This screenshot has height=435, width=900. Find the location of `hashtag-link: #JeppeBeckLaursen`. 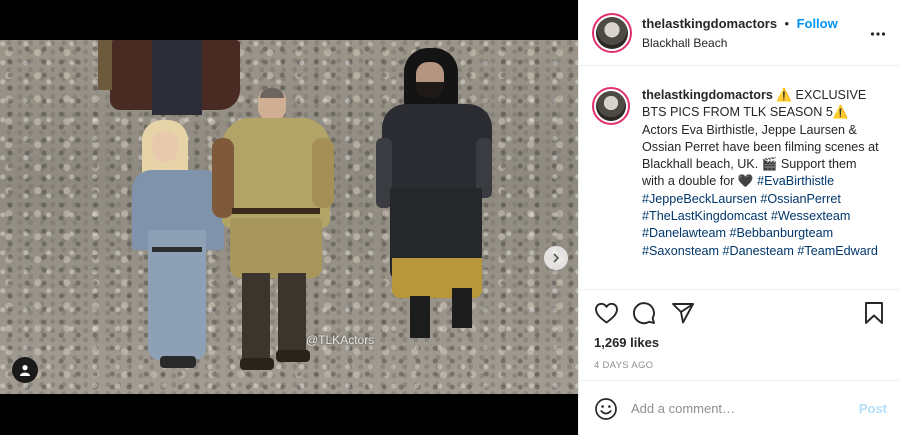

hashtag-link: #JeppeBeckLaursen is located at coordinates (699, 199).